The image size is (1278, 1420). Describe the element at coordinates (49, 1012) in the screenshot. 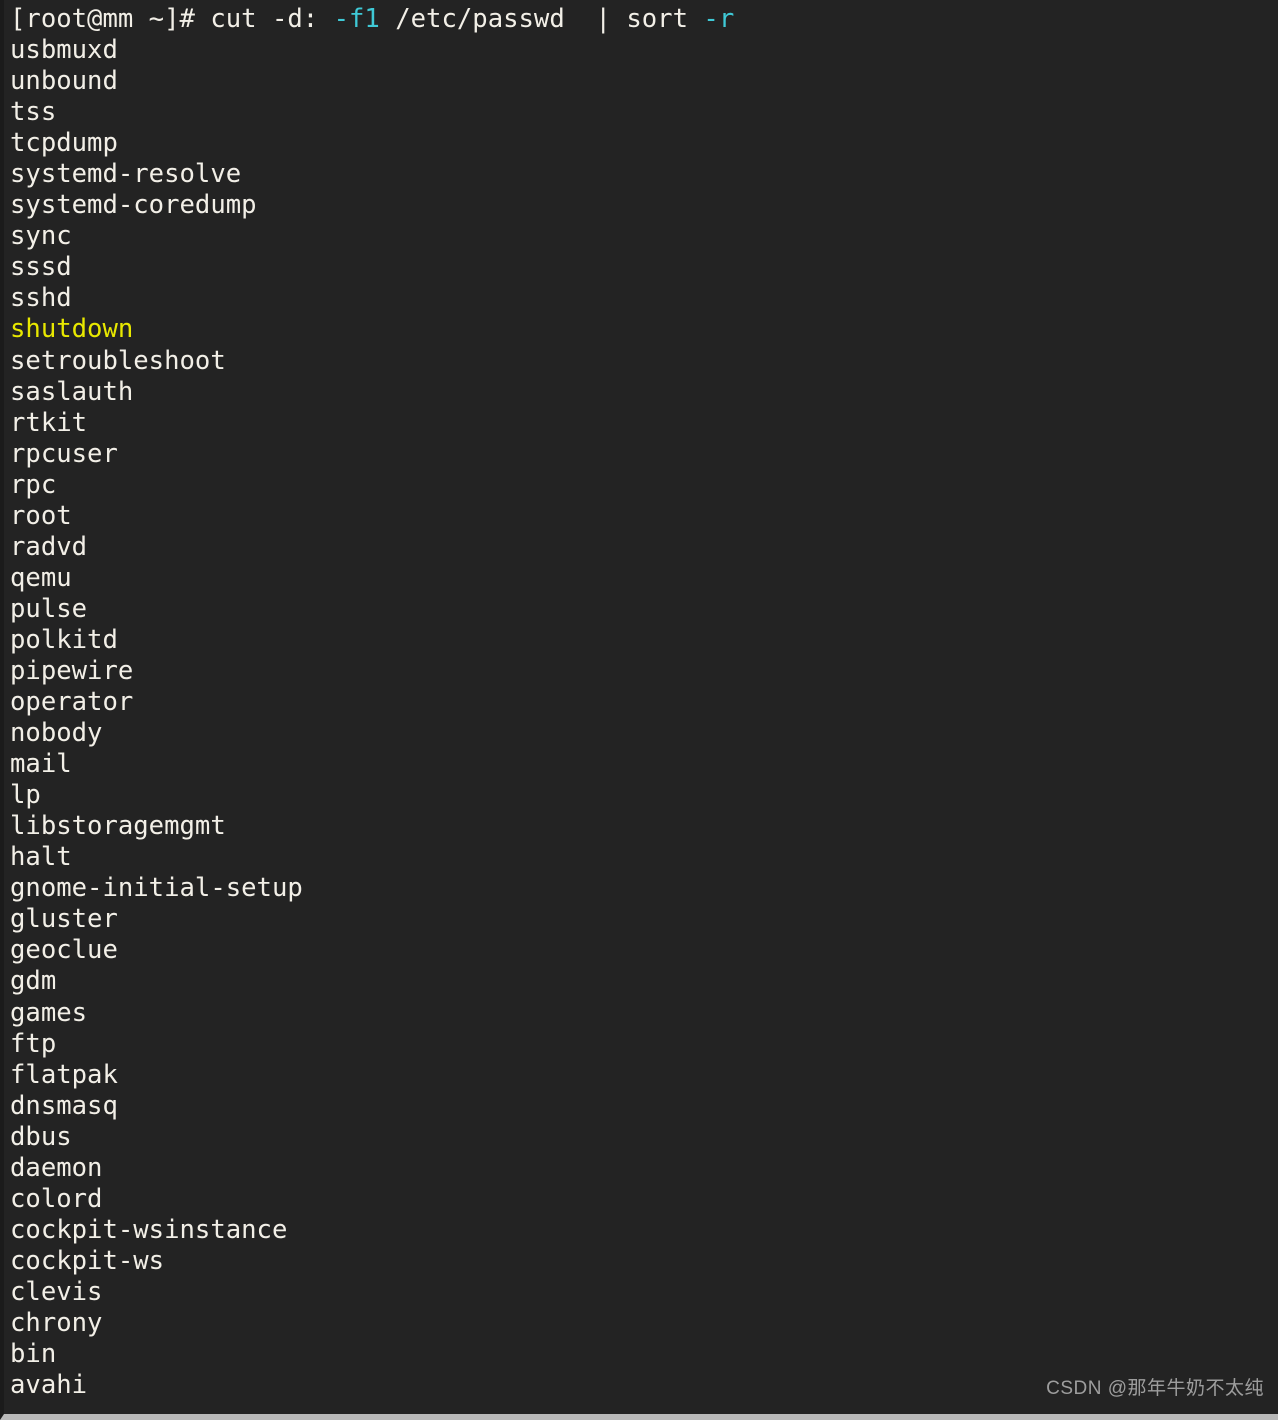

I see `output-line: games` at that location.